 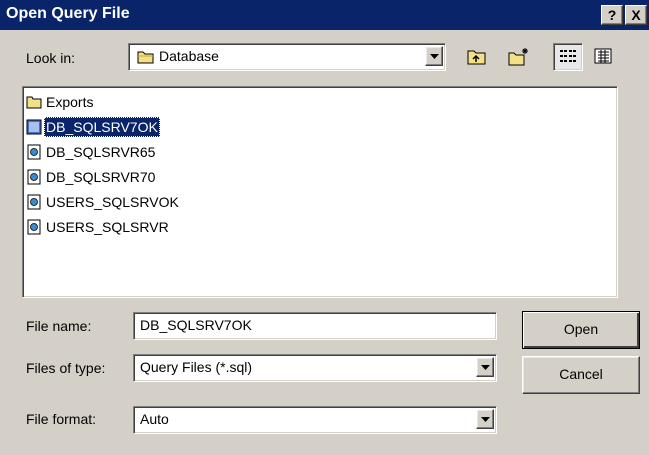 I want to click on look-in-label: Look in:, so click(x=51, y=58).